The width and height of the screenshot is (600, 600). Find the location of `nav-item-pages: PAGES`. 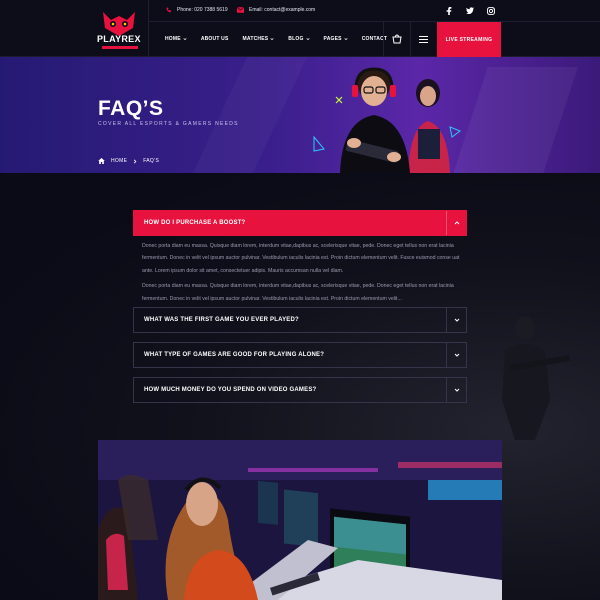

nav-item-pages: PAGES is located at coordinates (336, 39).